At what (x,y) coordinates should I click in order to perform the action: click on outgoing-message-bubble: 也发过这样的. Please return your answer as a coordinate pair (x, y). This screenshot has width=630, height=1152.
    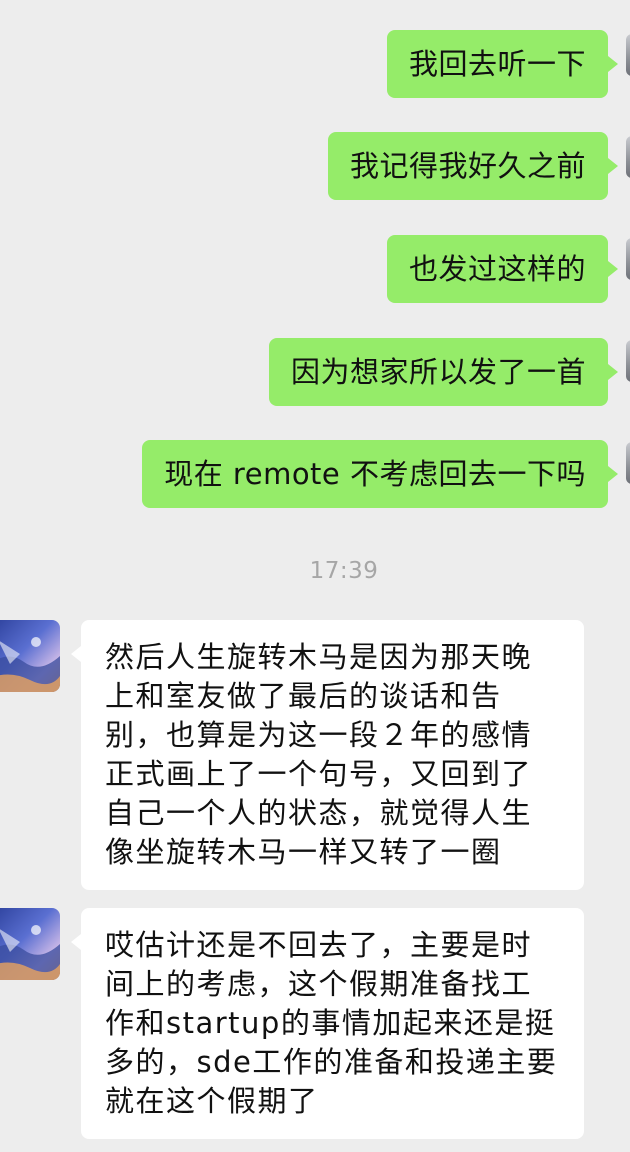
    Looking at the image, I should click on (502, 269).